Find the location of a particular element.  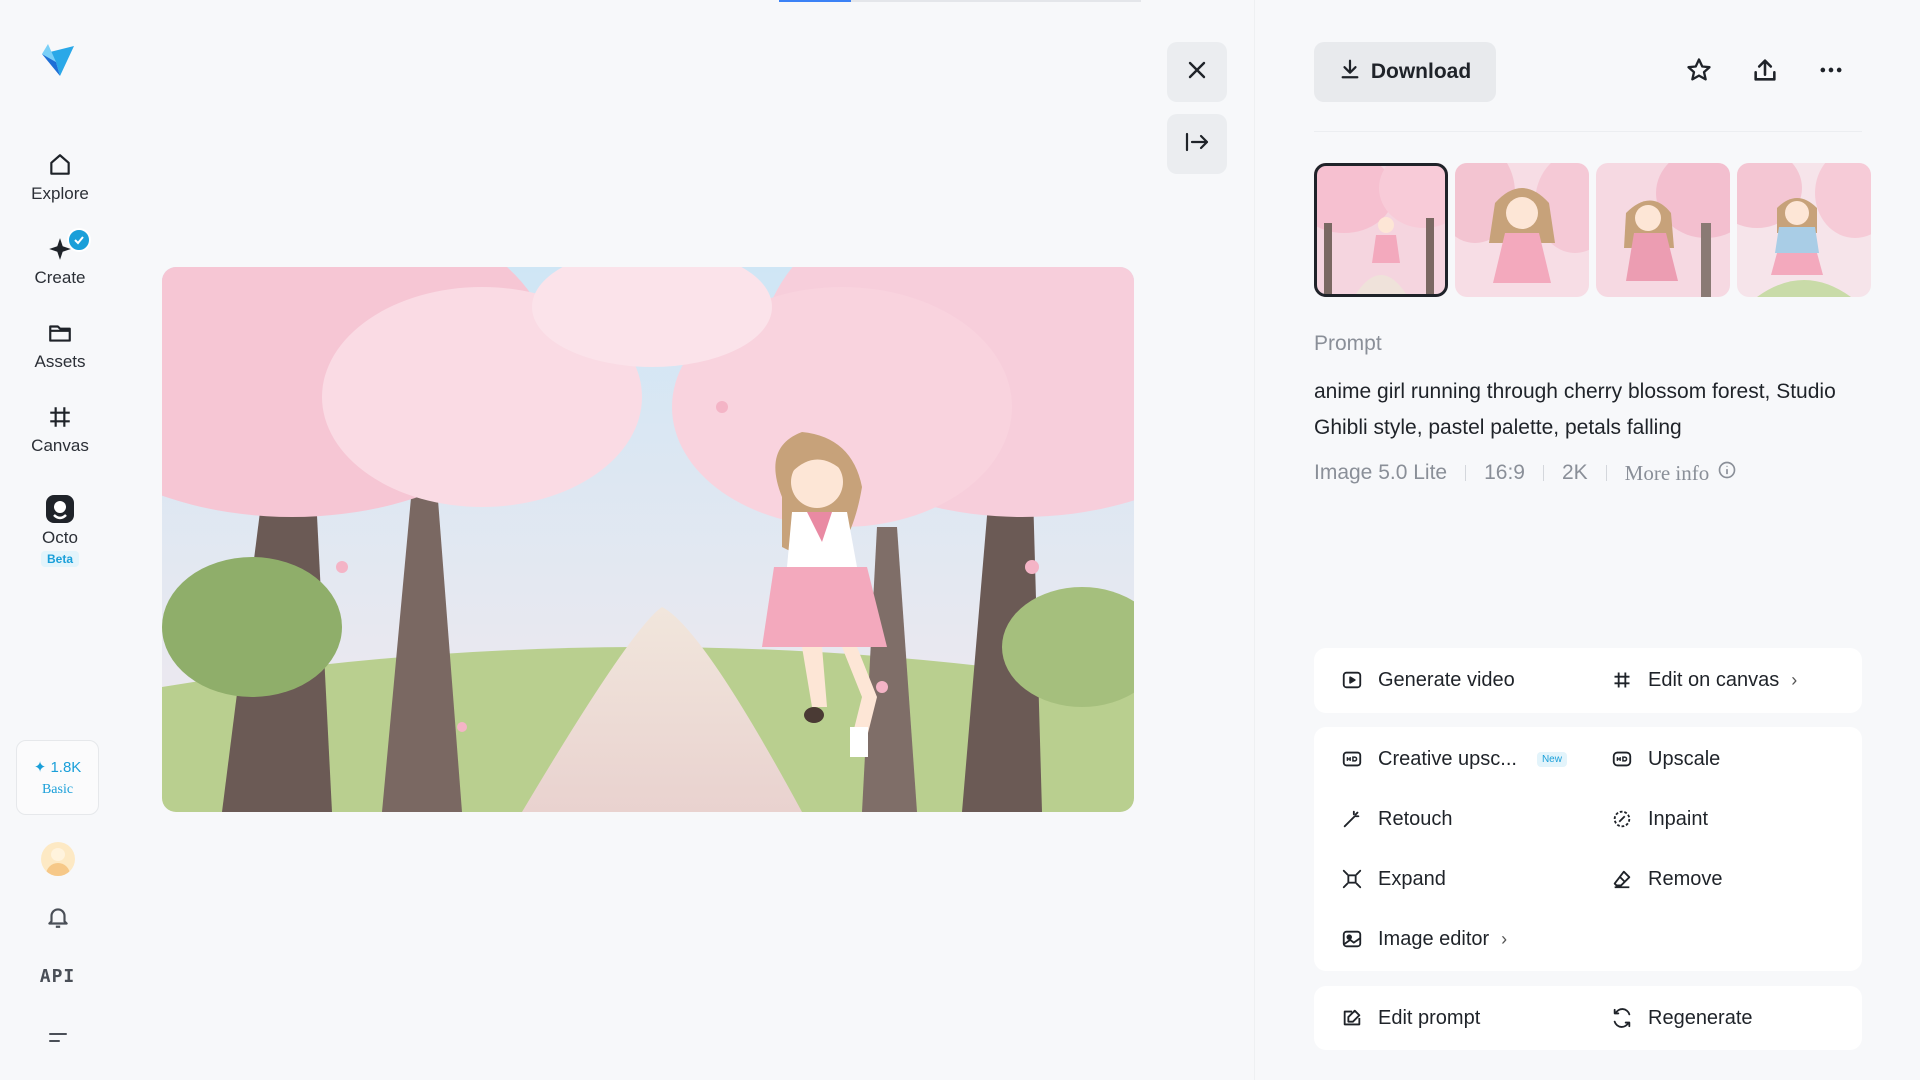

remove-label: Remove is located at coordinates (1685, 878).